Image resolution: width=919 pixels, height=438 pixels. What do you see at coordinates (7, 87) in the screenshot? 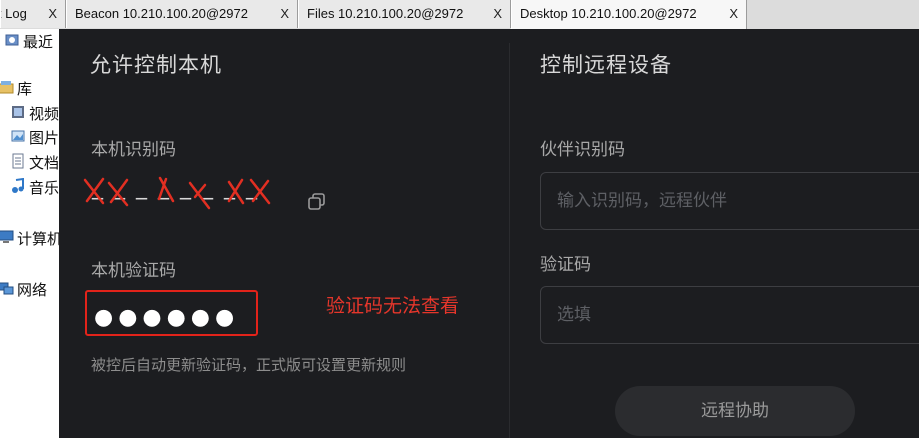
I see `library-icon` at bounding box center [7, 87].